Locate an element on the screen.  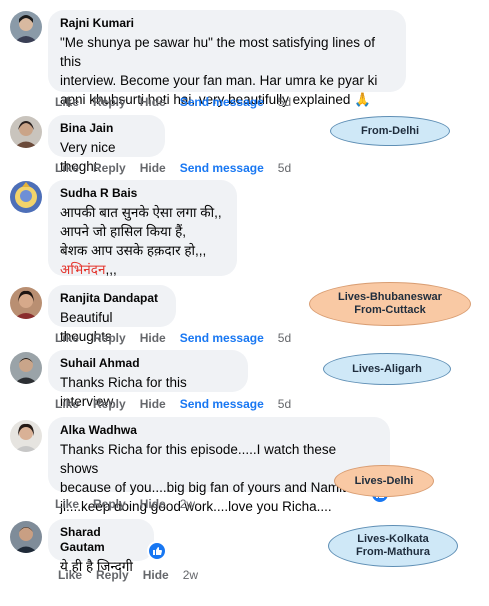
location-tag: Lives-Aligarh is located at coordinates (387, 369).